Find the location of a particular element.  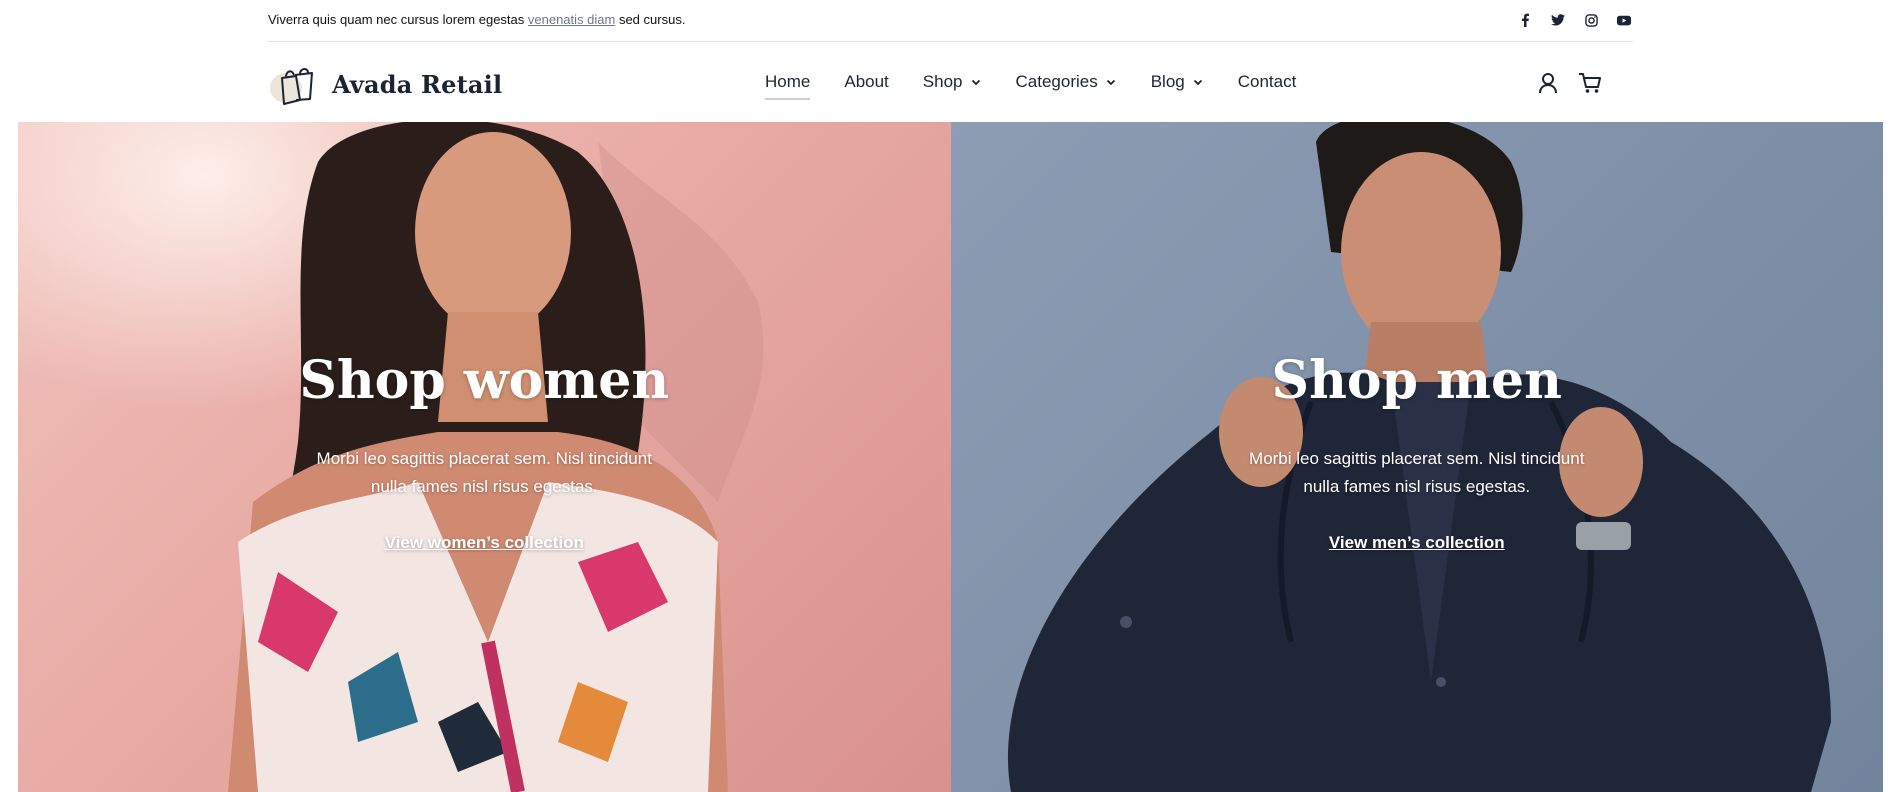

nav-item-label: About is located at coordinates (866, 81).